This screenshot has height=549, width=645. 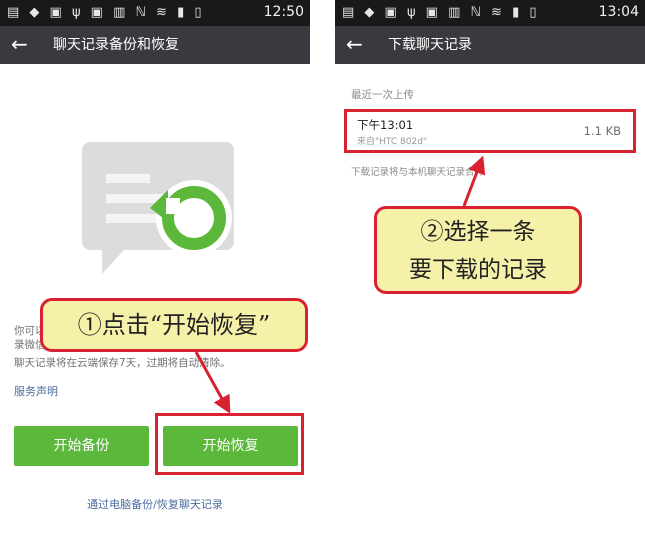 I want to click on status-bar: ▤ ◆ ▣ ψ ▣ ▥ ℕ ≋ ▮ ▯ 13:04, so click(x=490, y=13).